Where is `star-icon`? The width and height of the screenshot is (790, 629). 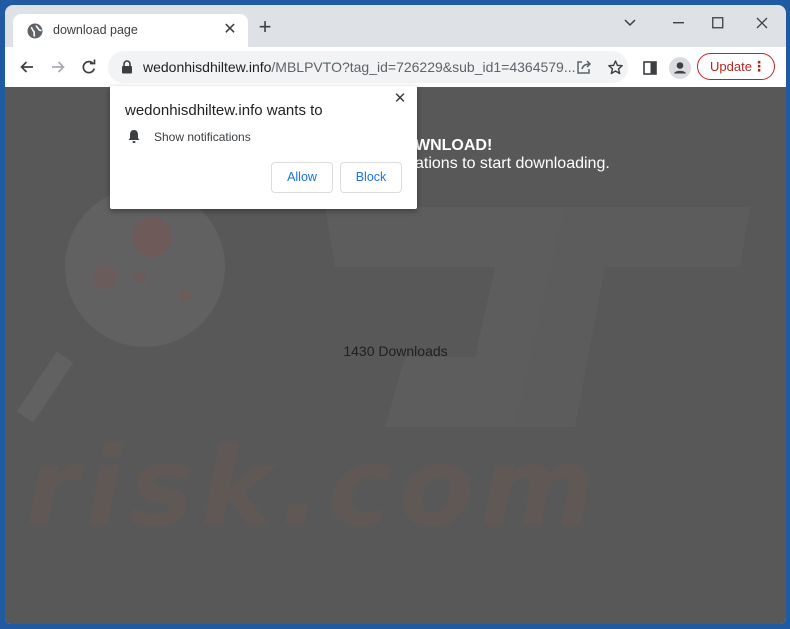 star-icon is located at coordinates (615, 66).